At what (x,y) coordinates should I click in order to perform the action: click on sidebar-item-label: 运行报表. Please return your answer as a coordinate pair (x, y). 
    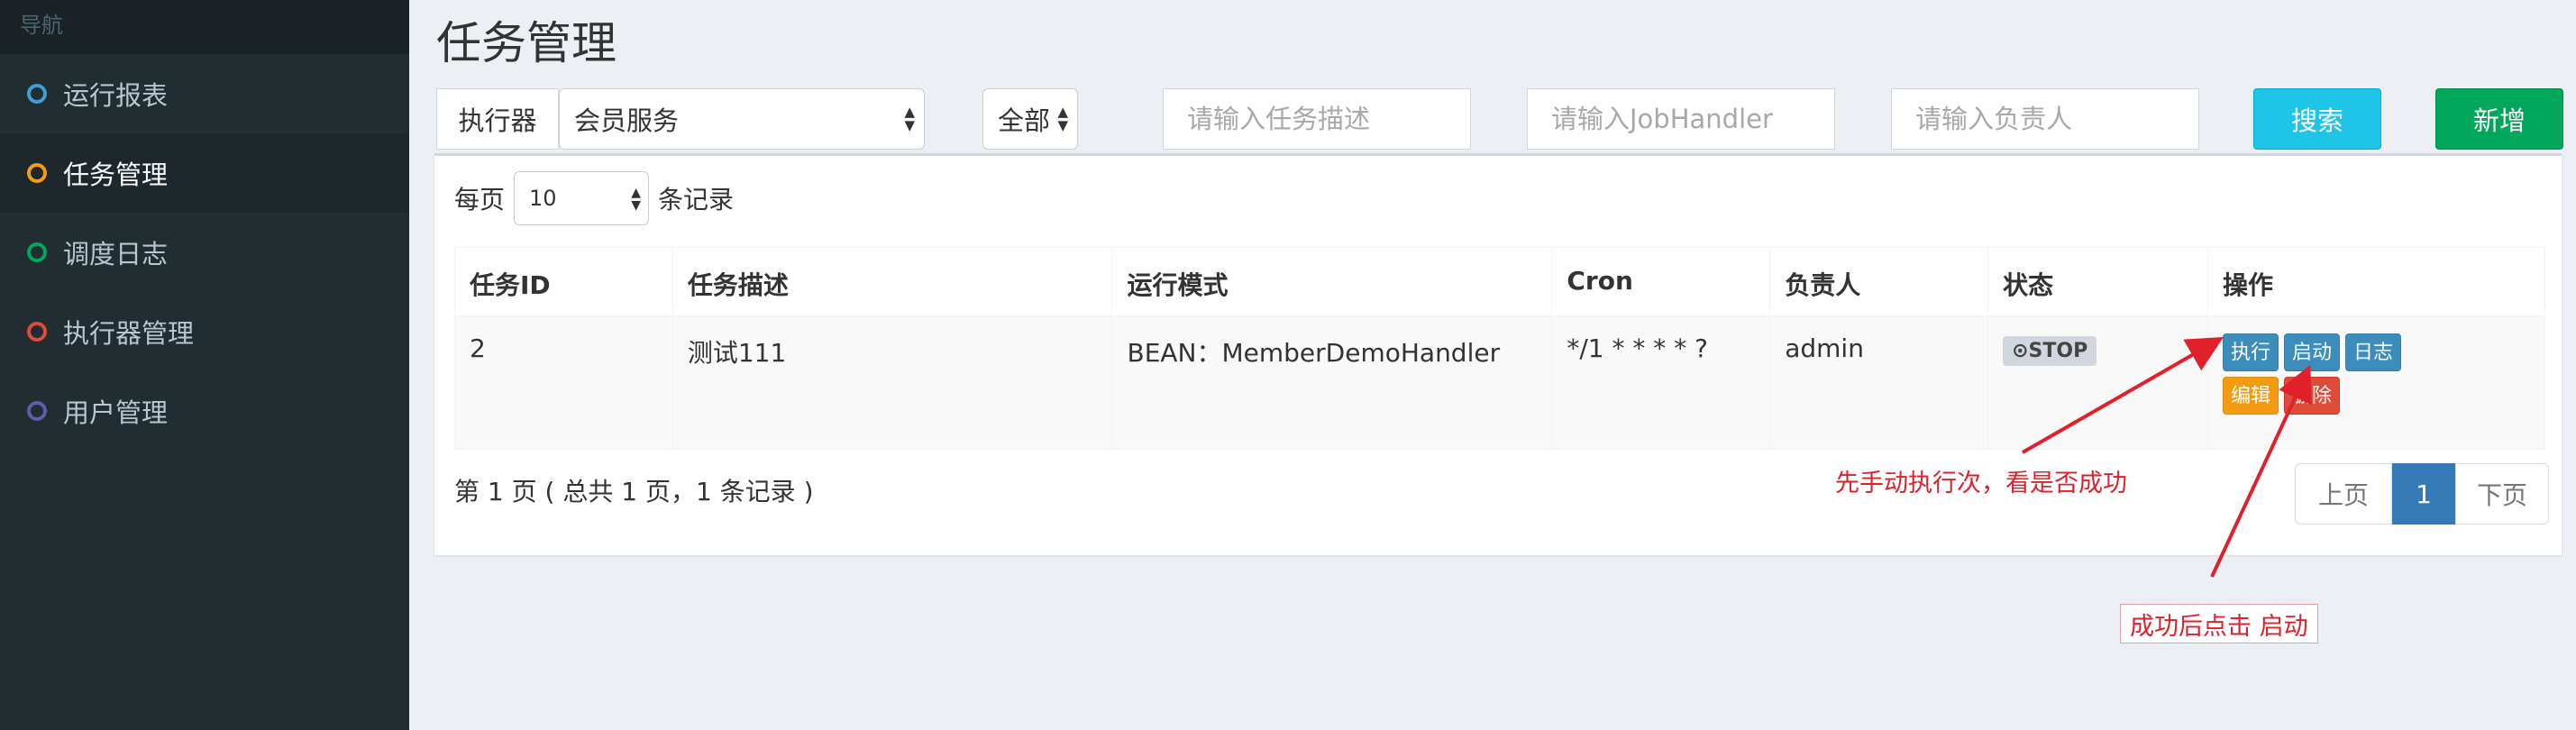
    Looking at the image, I should click on (116, 95).